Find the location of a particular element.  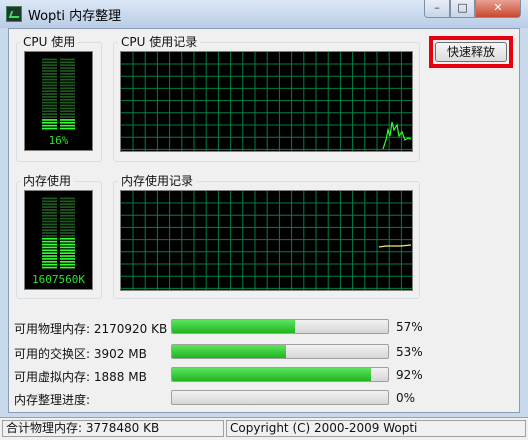

app-icon is located at coordinates (14, 14).